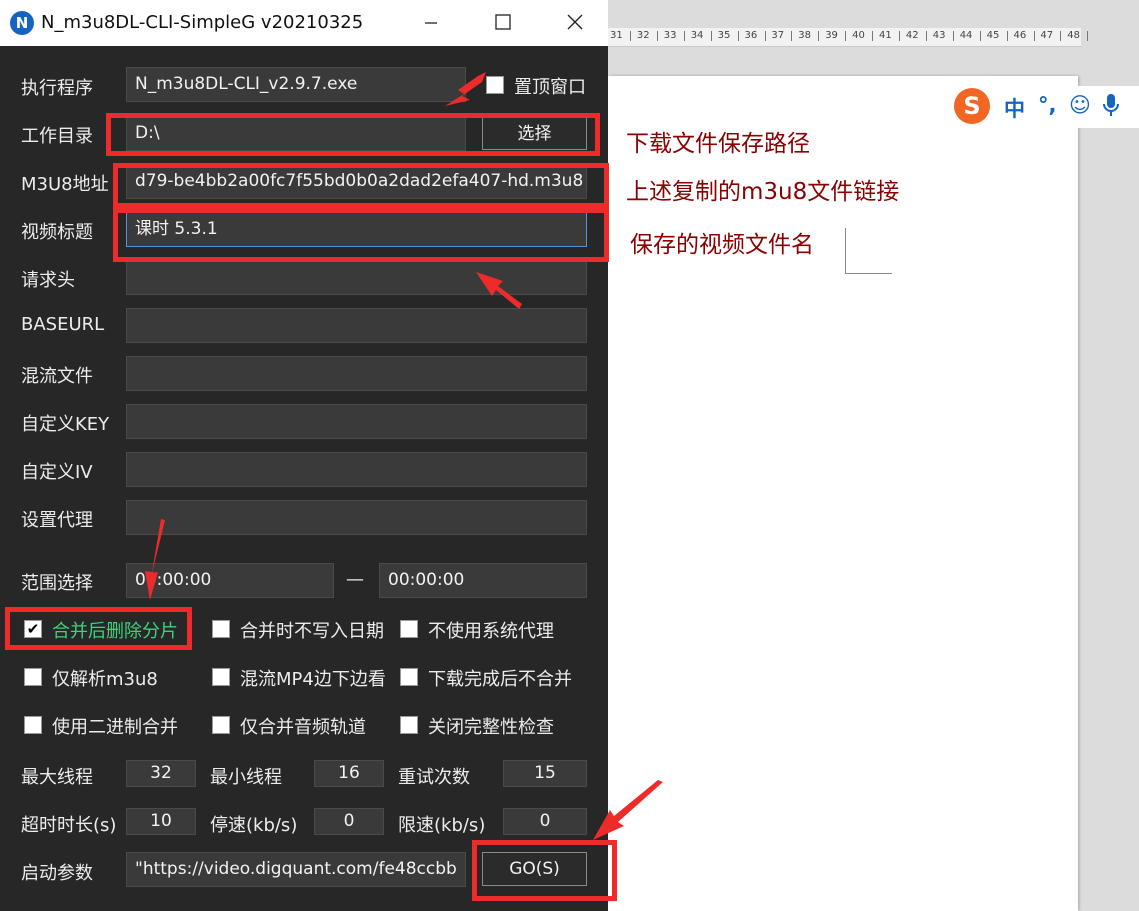 This screenshot has width=1139, height=911. What do you see at coordinates (465, 89) in the screenshot?
I see `arrow-to-exe` at bounding box center [465, 89].